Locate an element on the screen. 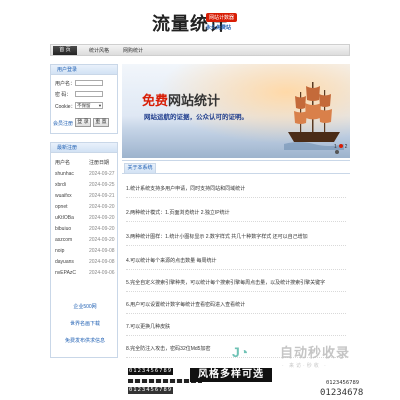 Image resolution: width=400 pixels, height=400 pixels. login-title: 用户登录 is located at coordinates (84, 70).